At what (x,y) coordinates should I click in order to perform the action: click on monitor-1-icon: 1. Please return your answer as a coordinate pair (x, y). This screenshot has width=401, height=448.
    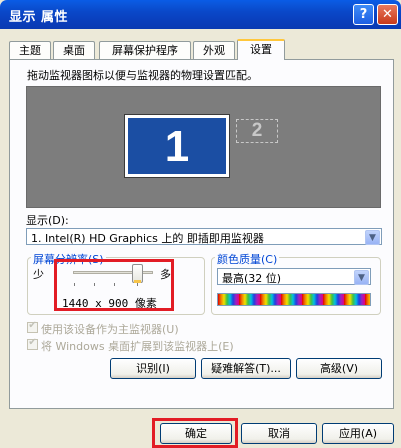
    Looking at the image, I should click on (177, 146).